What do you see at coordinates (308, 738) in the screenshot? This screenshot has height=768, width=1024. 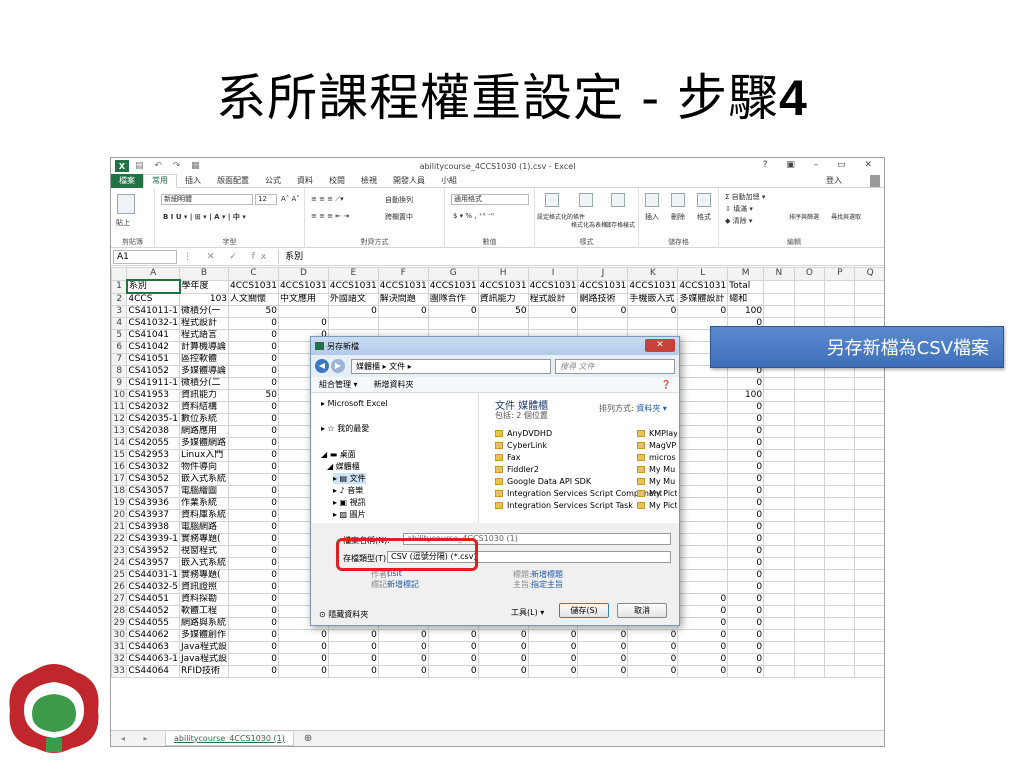 I see `add-sheet-icon: ⊕` at bounding box center [308, 738].